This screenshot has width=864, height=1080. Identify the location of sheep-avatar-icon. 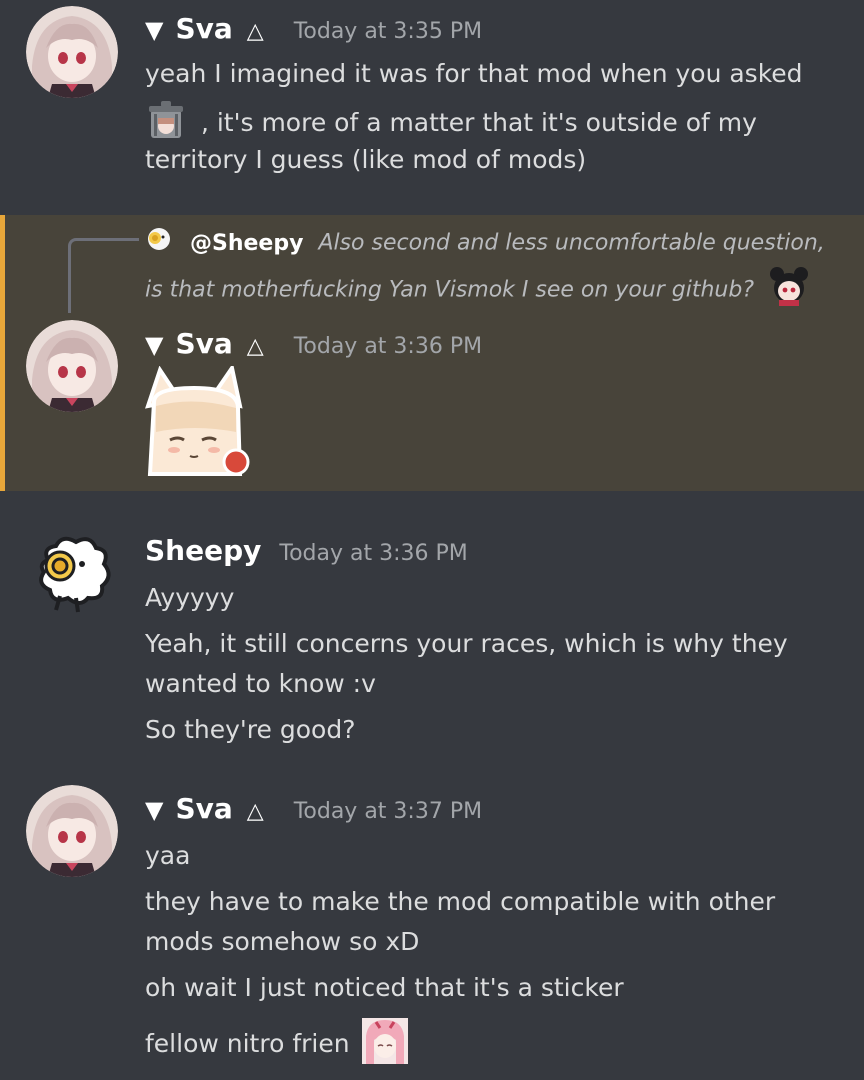
(75, 574).